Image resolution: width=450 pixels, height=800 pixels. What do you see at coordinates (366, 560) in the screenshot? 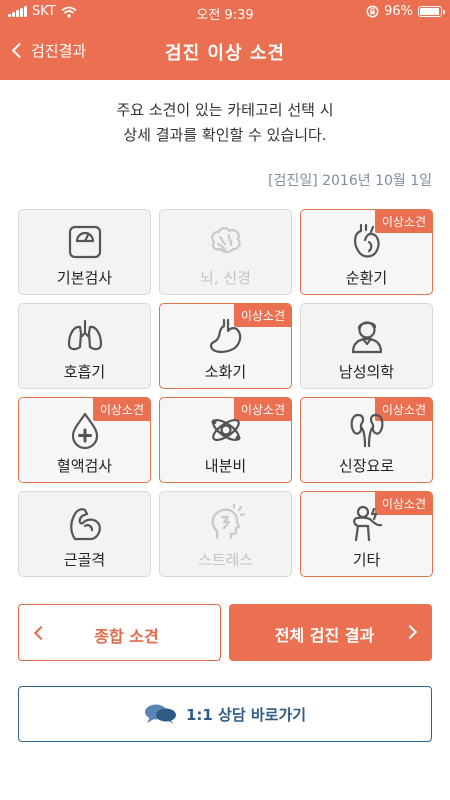
I see `category-label: 기타` at bounding box center [366, 560].